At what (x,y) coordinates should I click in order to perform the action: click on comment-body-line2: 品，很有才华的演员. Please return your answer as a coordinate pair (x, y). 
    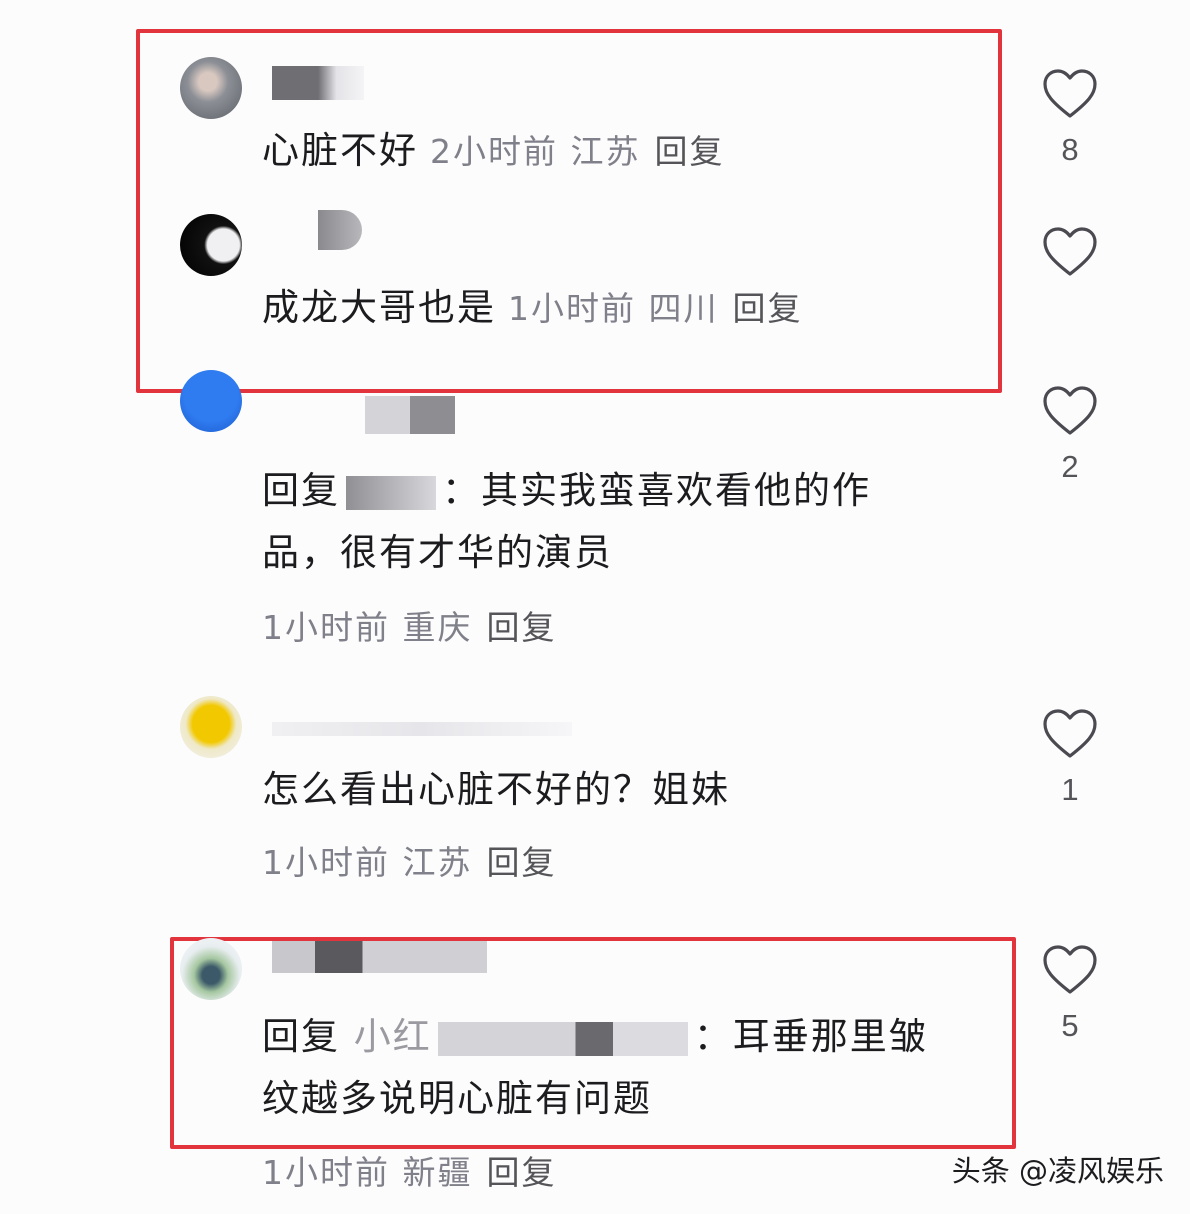
    Looking at the image, I should click on (437, 552).